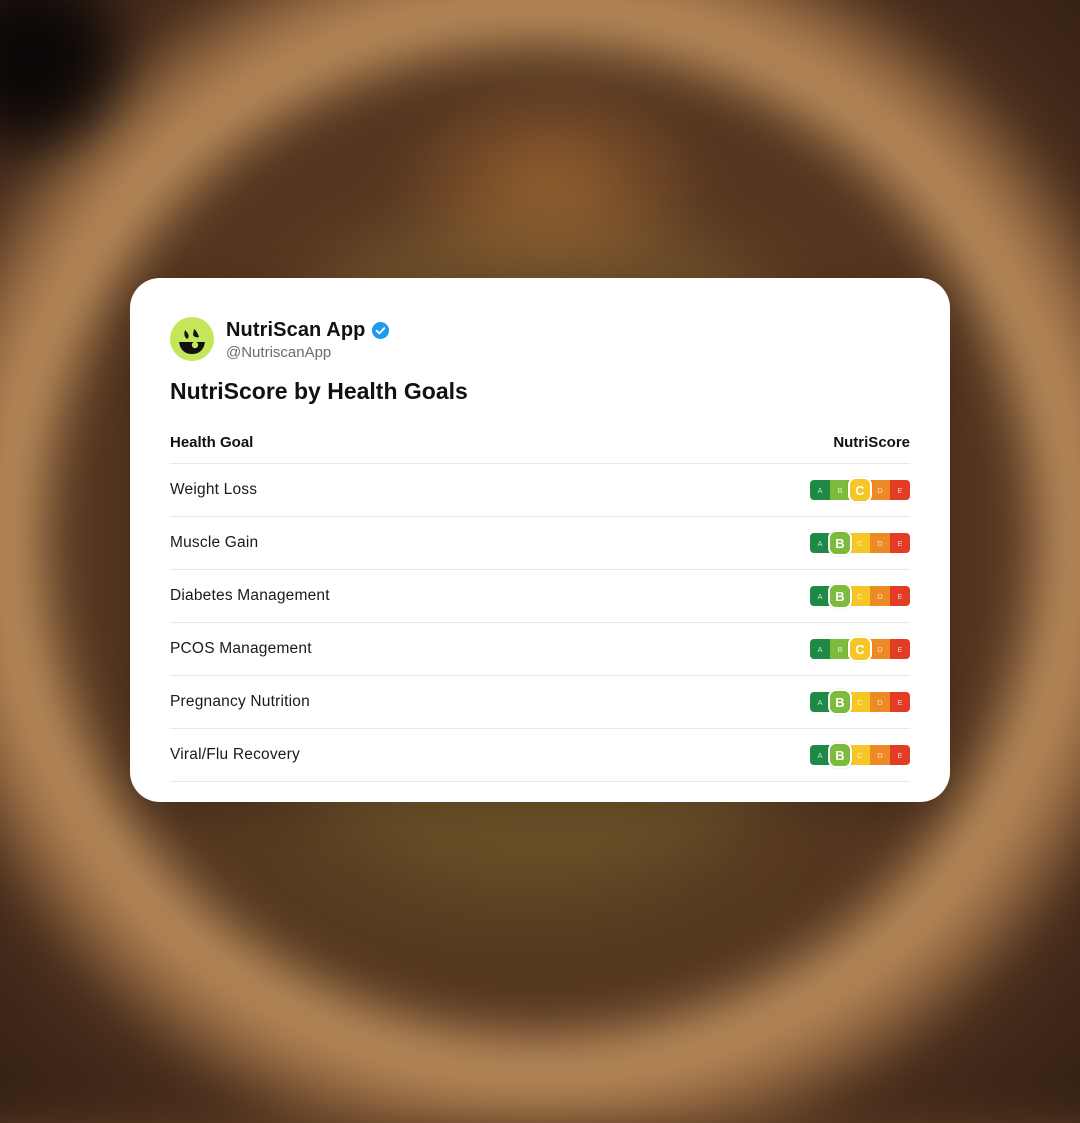  I want to click on health-goal-label: Viral/Flu Recovery, so click(235, 754).